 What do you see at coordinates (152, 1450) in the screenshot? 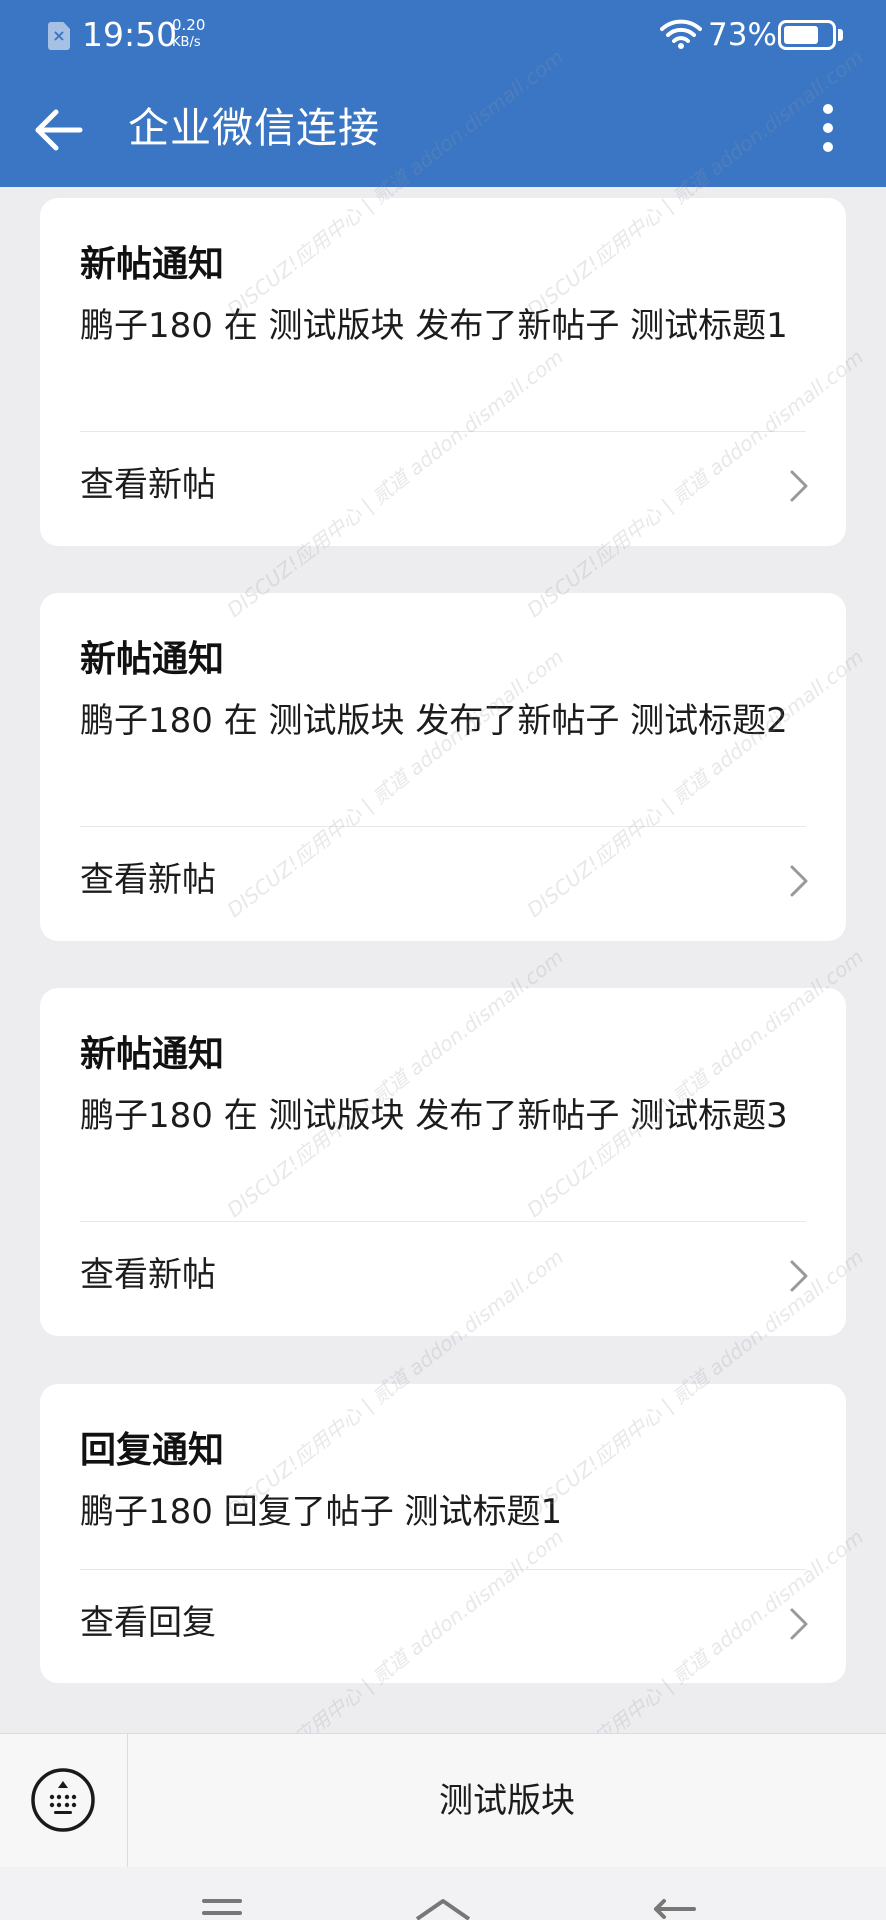
I see `card-title: 回复通知` at bounding box center [152, 1450].